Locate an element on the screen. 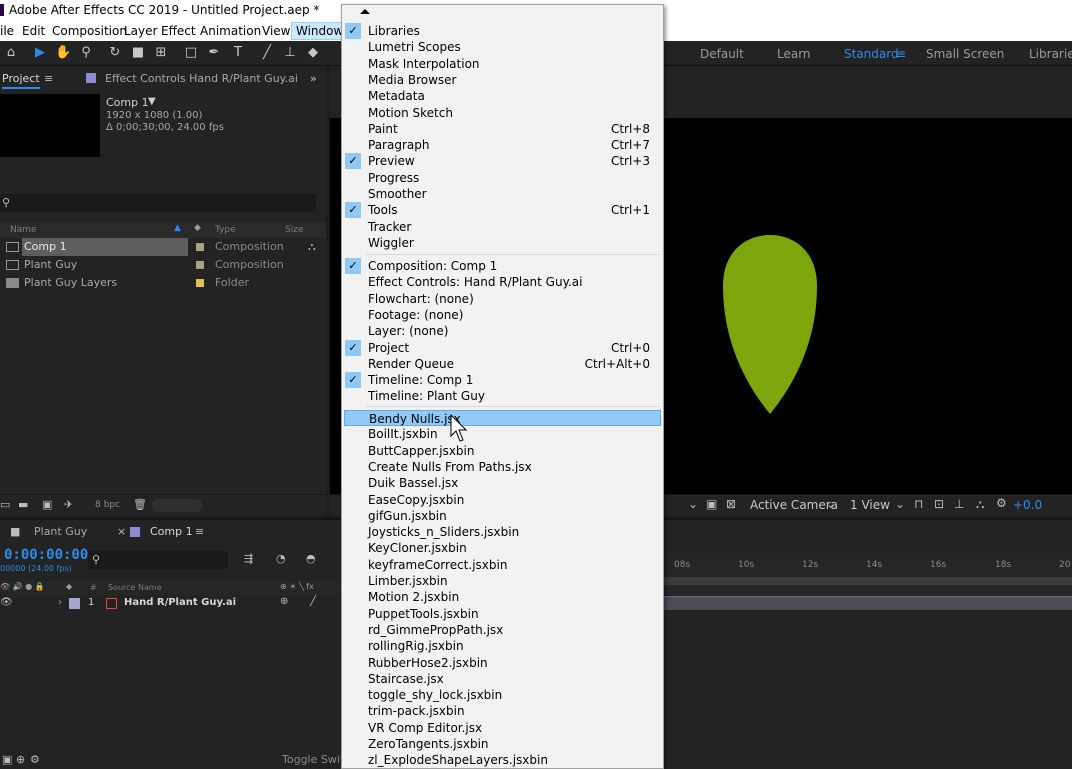  workspace-small-screen: Small Screen is located at coordinates (965, 54).